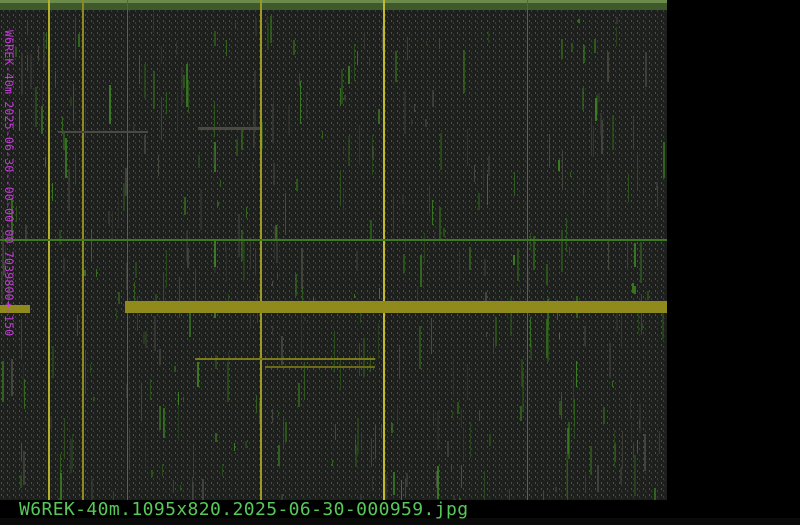  I want to click on filename-label: W6REK-40m.1095x820.2025-06-30-000959.jpg, so click(244, 509).